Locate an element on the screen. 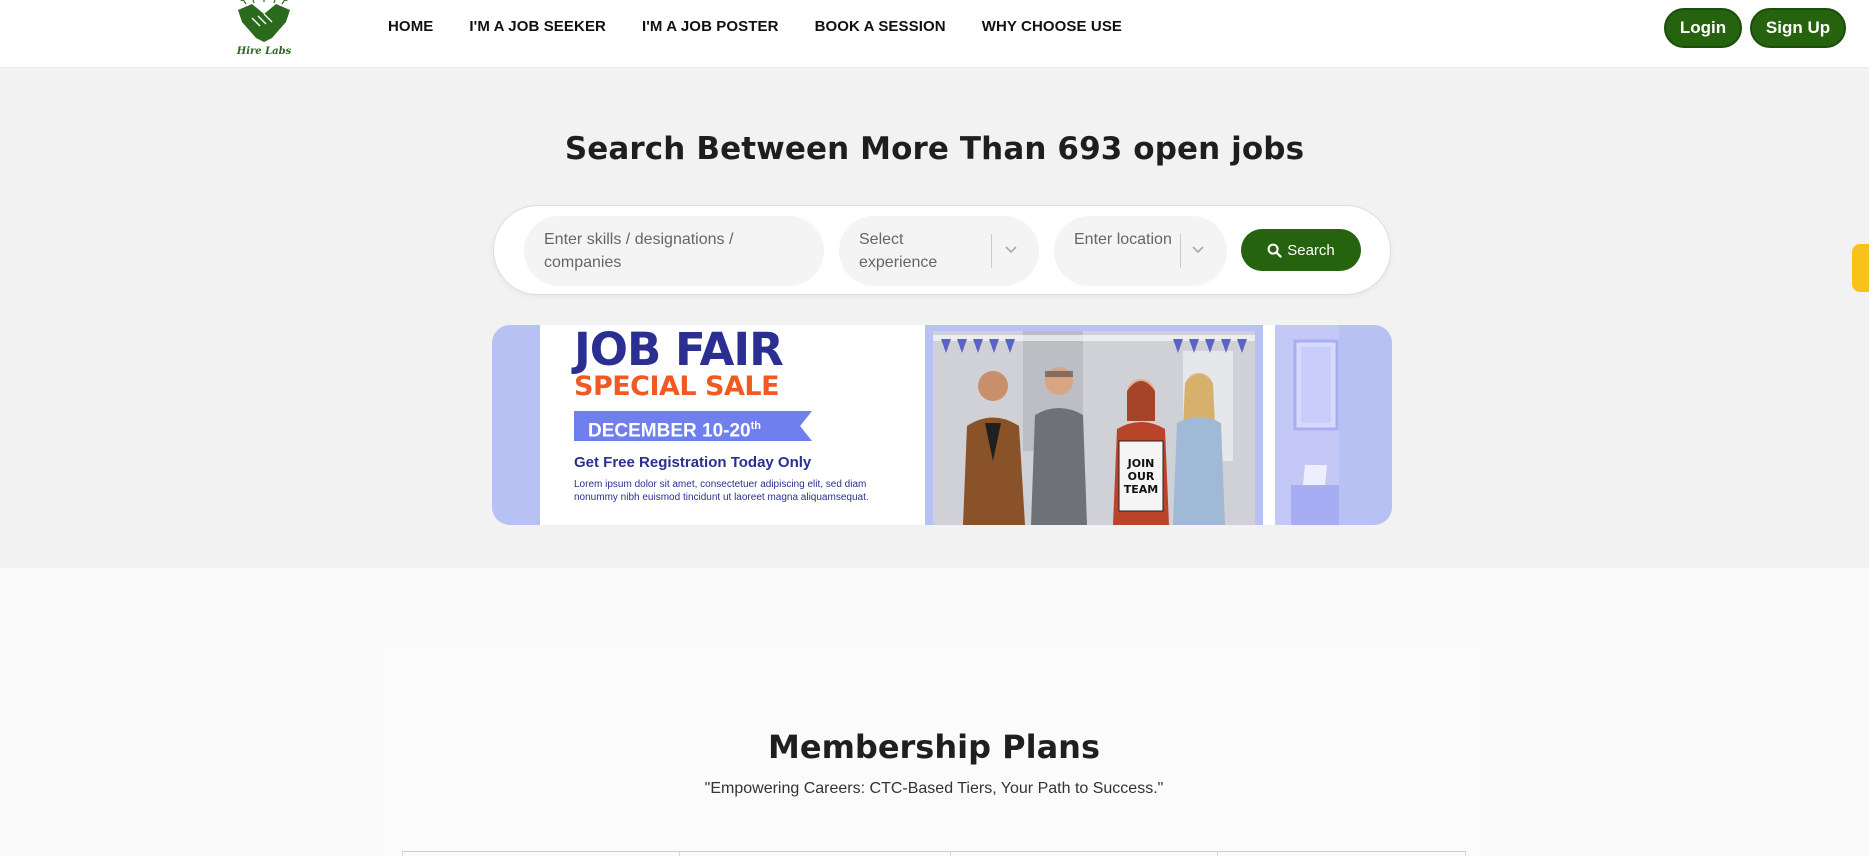 Image resolution: width=1869 pixels, height=856 pixels. experience-placeholder: Select experience is located at coordinates (898, 251).